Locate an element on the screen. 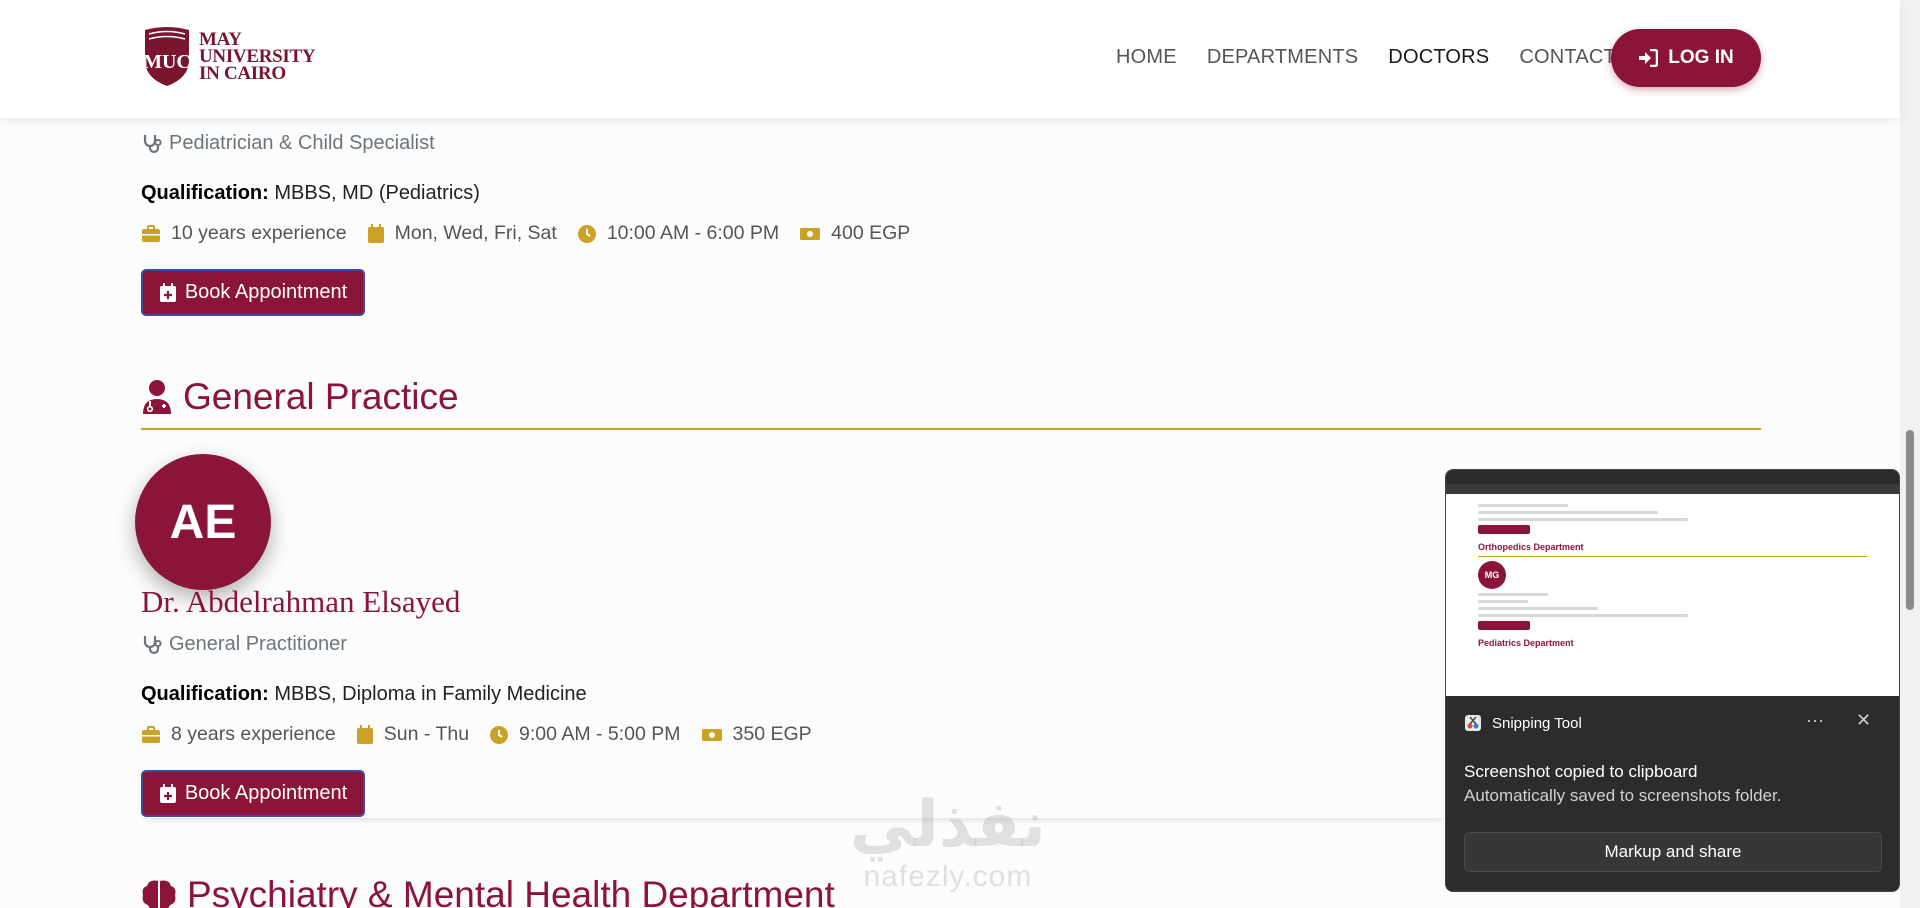 The width and height of the screenshot is (1920, 908). doctor-card-shadow is located at coordinates (796, 768).